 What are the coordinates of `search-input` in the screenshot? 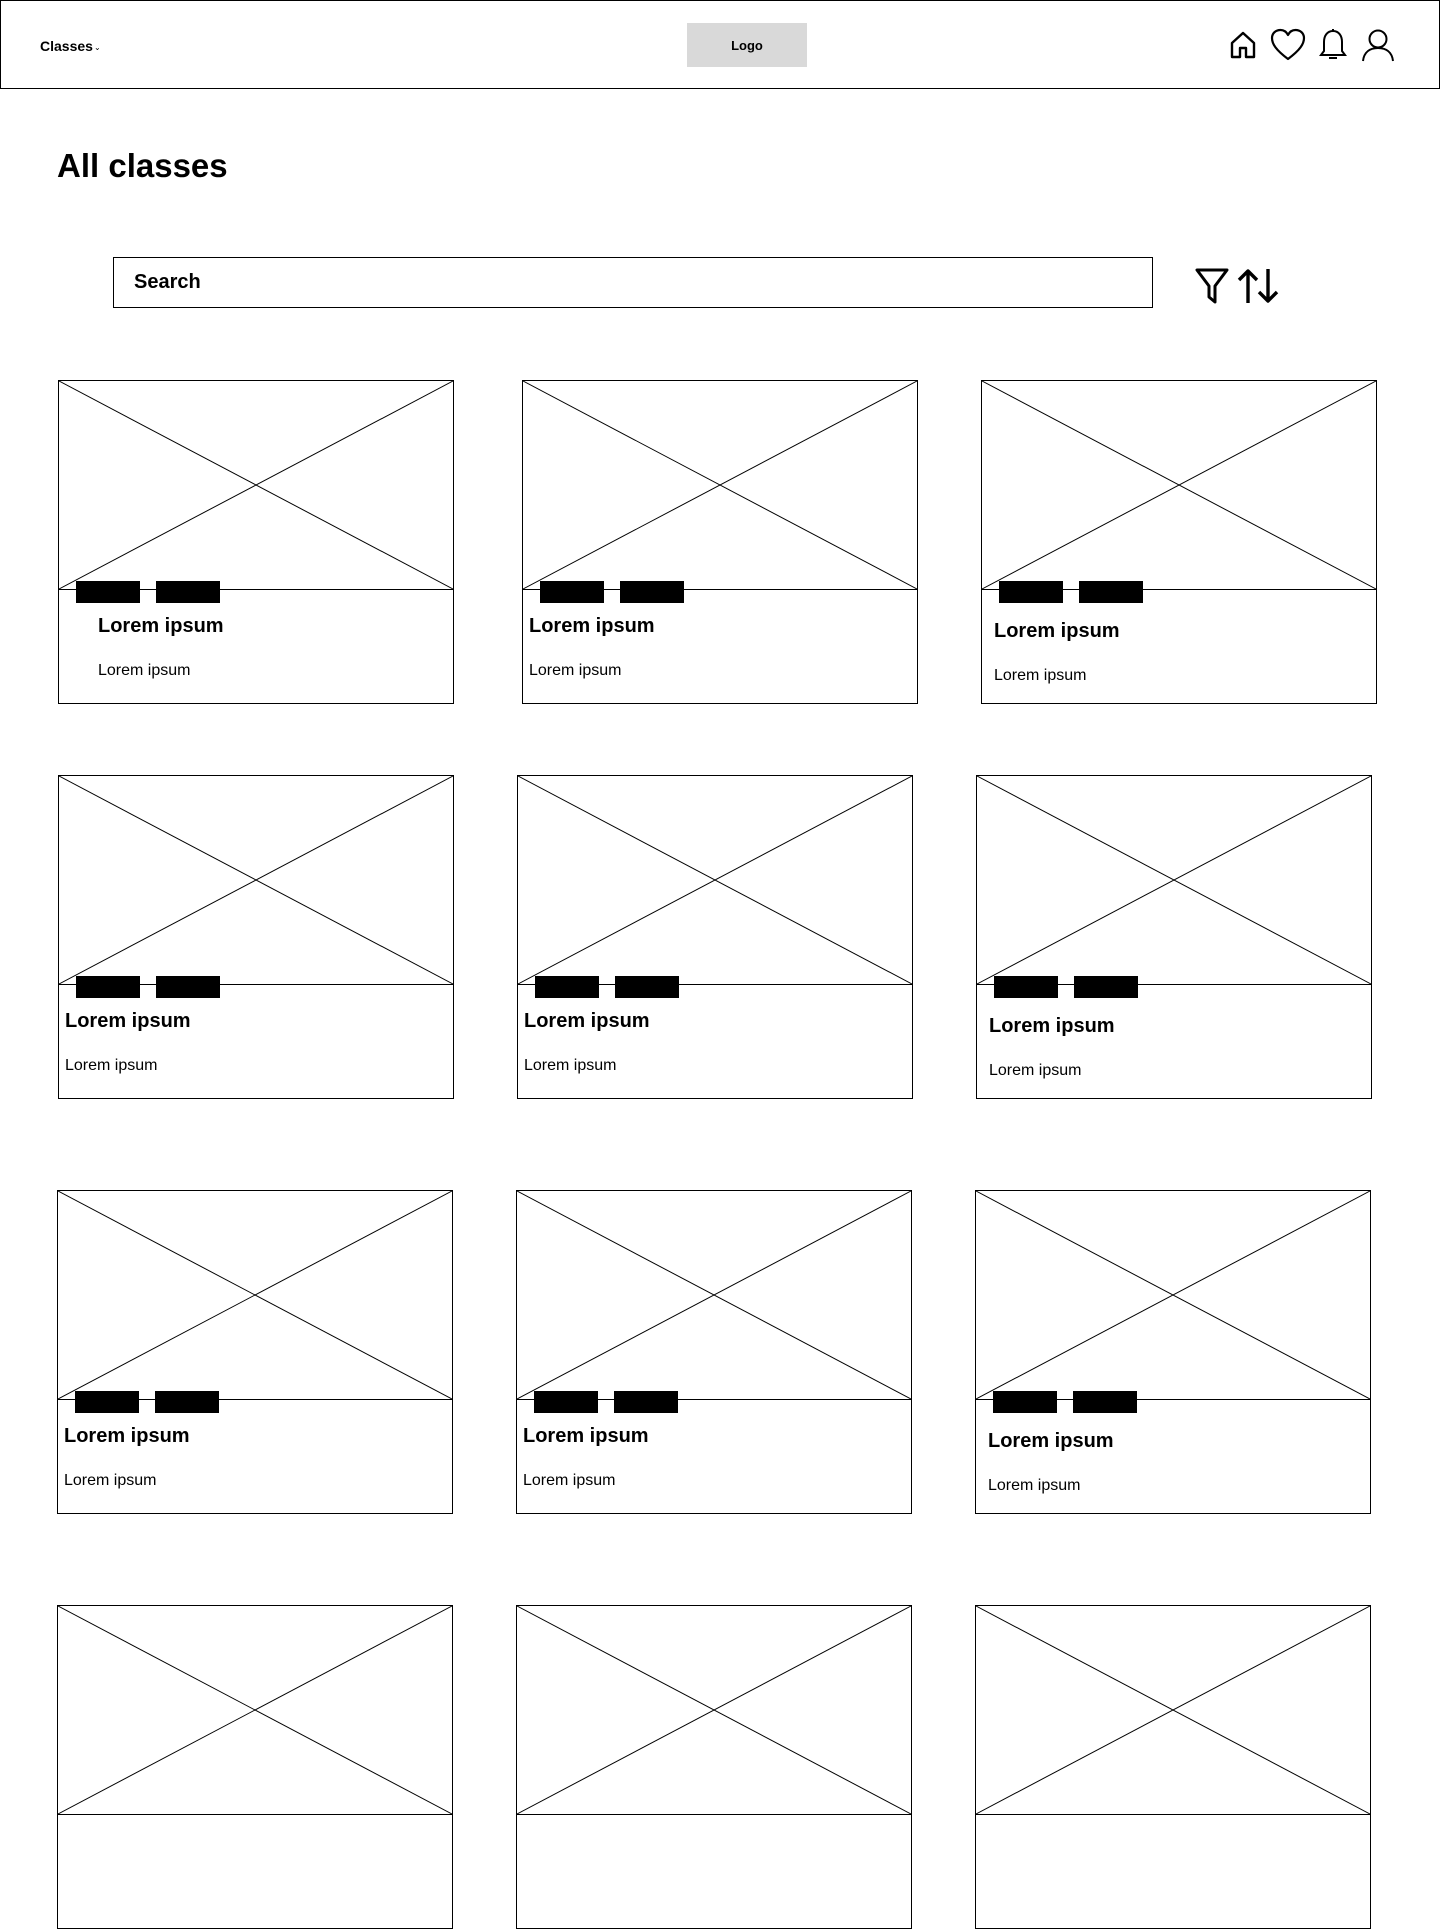 It's located at (633, 282).